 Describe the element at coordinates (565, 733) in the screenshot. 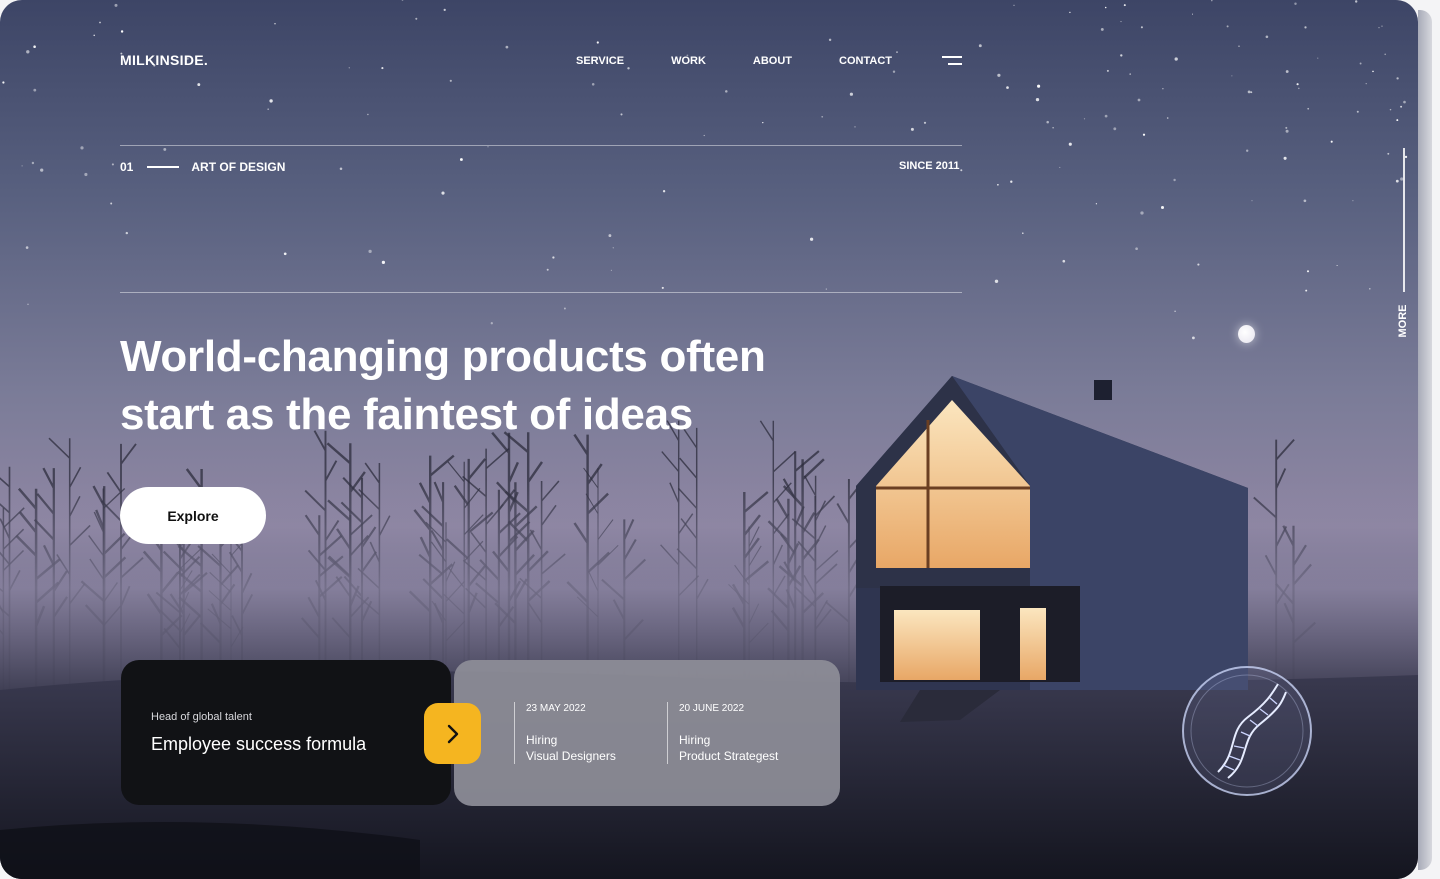

I see `job-item: 23 MAY 2022 Hiring Visual Designers` at that location.